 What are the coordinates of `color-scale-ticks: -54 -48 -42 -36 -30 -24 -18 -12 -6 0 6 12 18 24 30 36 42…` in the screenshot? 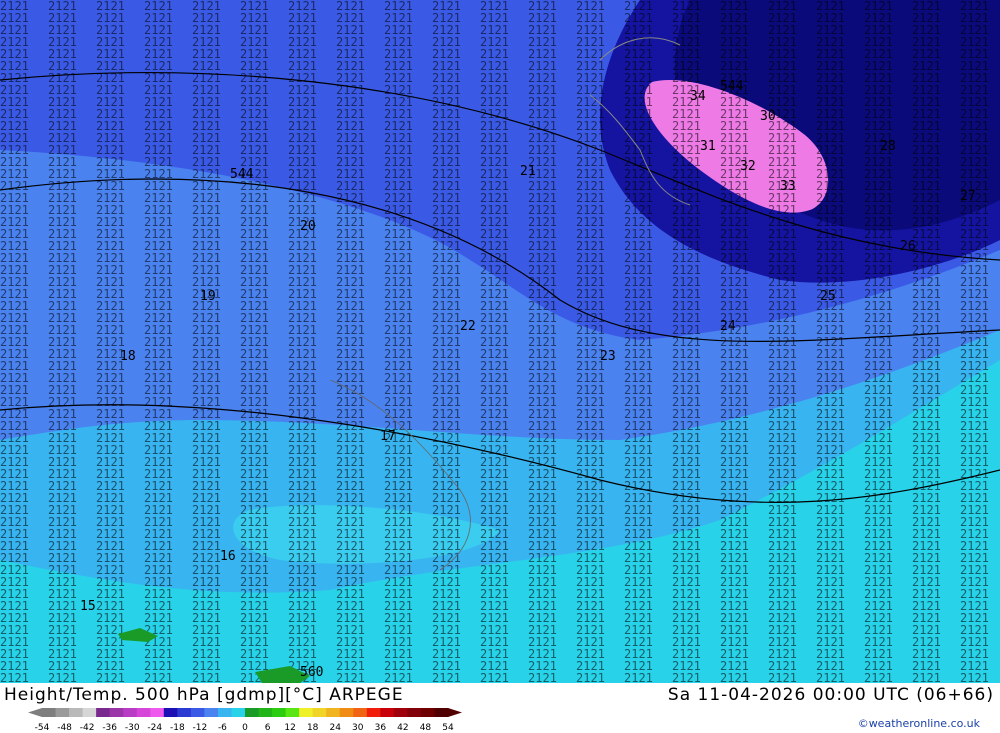 It's located at (244, 727).